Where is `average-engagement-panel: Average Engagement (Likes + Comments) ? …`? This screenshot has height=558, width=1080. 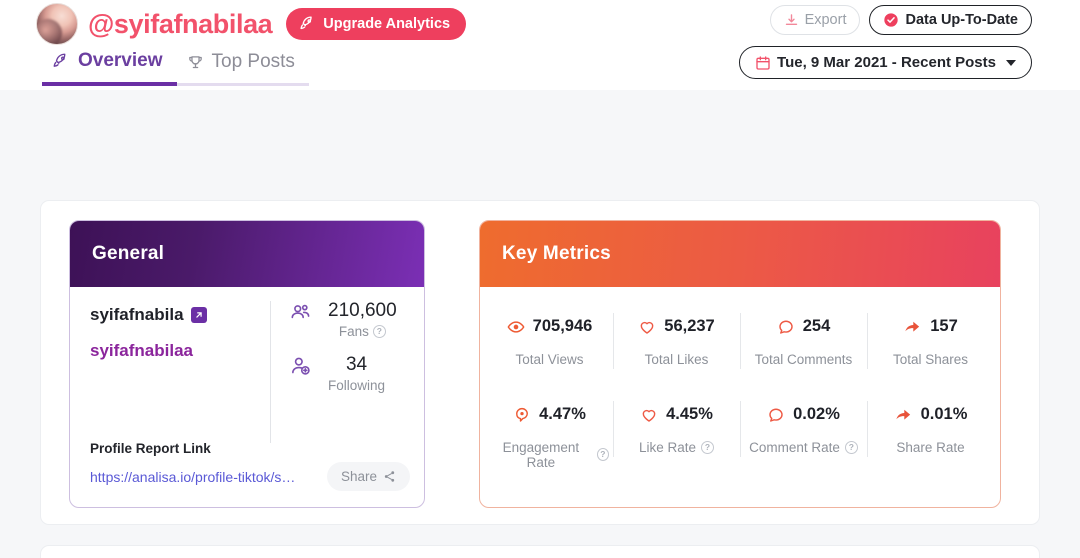
average-engagement-panel: Average Engagement (Likes + Comments) ? … is located at coordinates (540, 551).